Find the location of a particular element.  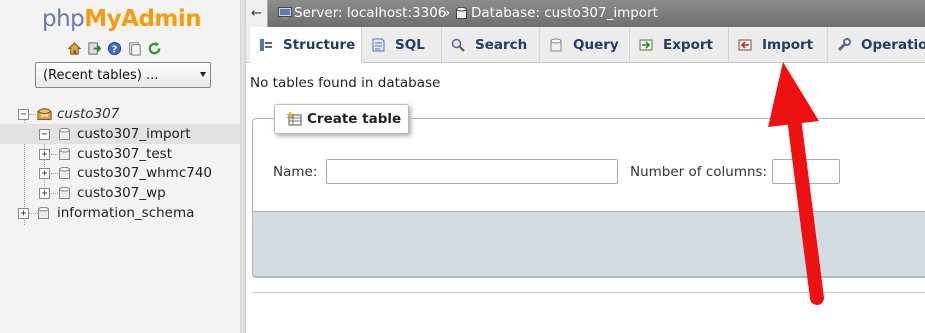

structure-icon is located at coordinates (266, 44).